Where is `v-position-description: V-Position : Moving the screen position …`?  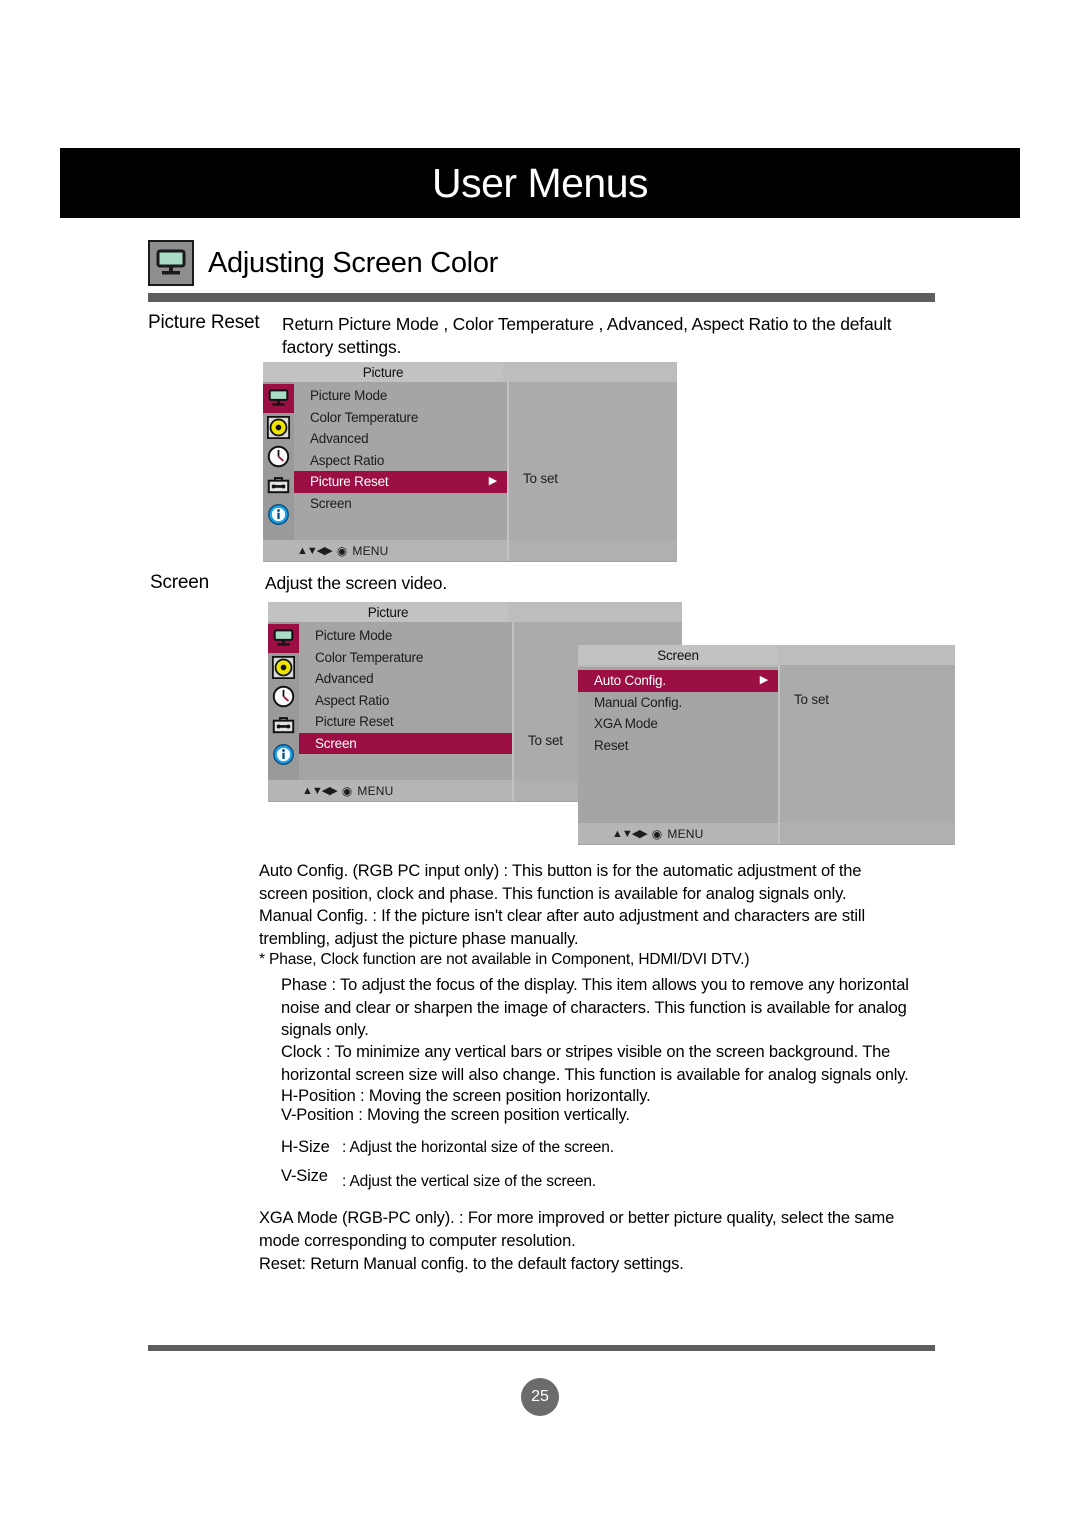 v-position-description: V-Position : Moving the screen position … is located at coordinates (455, 1115).